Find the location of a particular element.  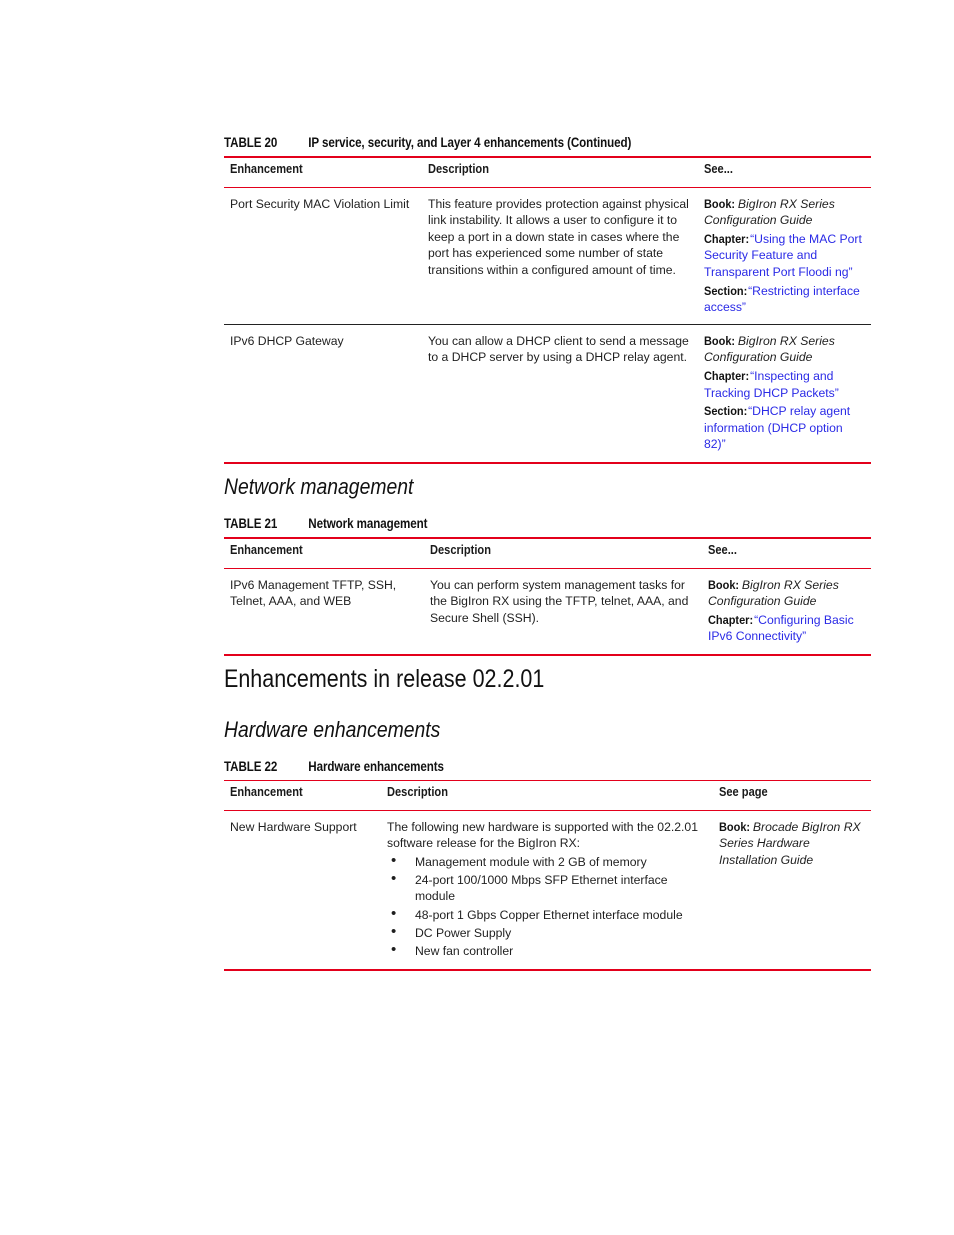

table-number: TABLE 21 is located at coordinates (251, 523).